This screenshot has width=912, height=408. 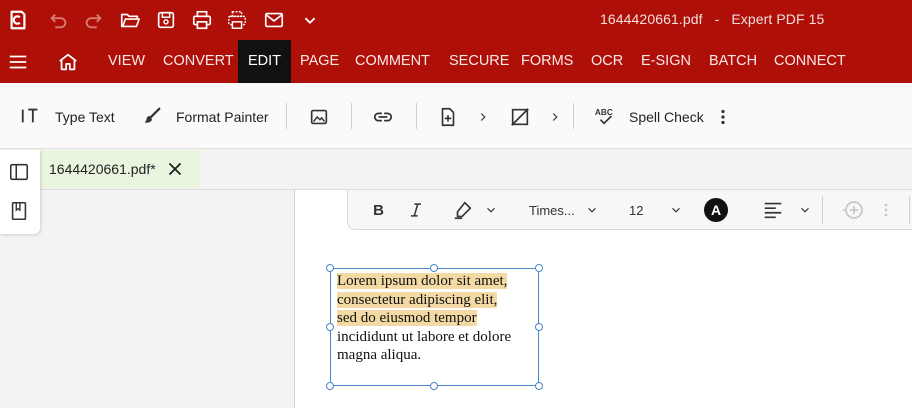 I want to click on highlighter-icon, so click(x=463, y=210).